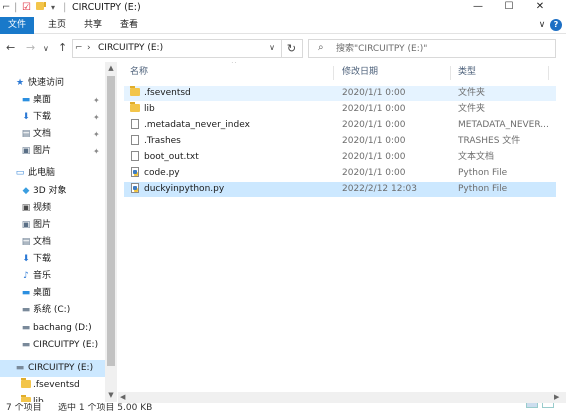 The image size is (566, 411). What do you see at coordinates (139, 72) in the screenshot?
I see `column-header-name: 名称` at bounding box center [139, 72].